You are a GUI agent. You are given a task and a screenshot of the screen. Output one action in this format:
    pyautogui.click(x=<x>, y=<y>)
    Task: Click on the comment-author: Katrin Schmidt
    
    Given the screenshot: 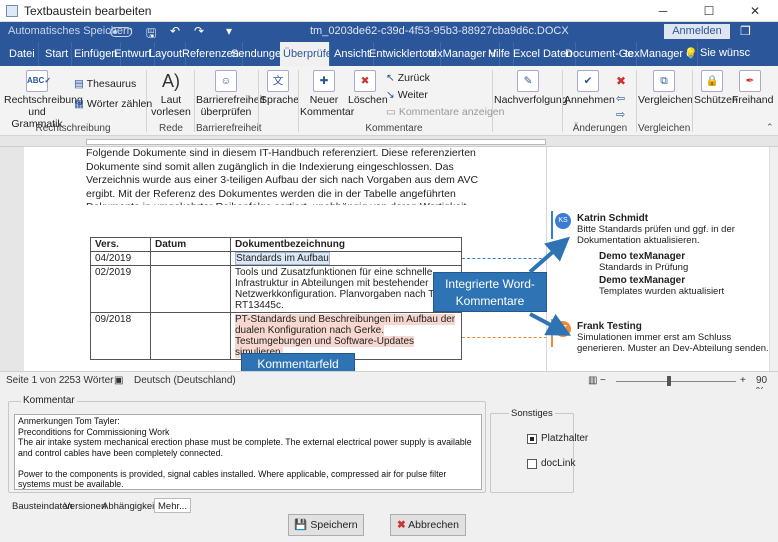 What is the action you would take?
    pyautogui.click(x=613, y=218)
    